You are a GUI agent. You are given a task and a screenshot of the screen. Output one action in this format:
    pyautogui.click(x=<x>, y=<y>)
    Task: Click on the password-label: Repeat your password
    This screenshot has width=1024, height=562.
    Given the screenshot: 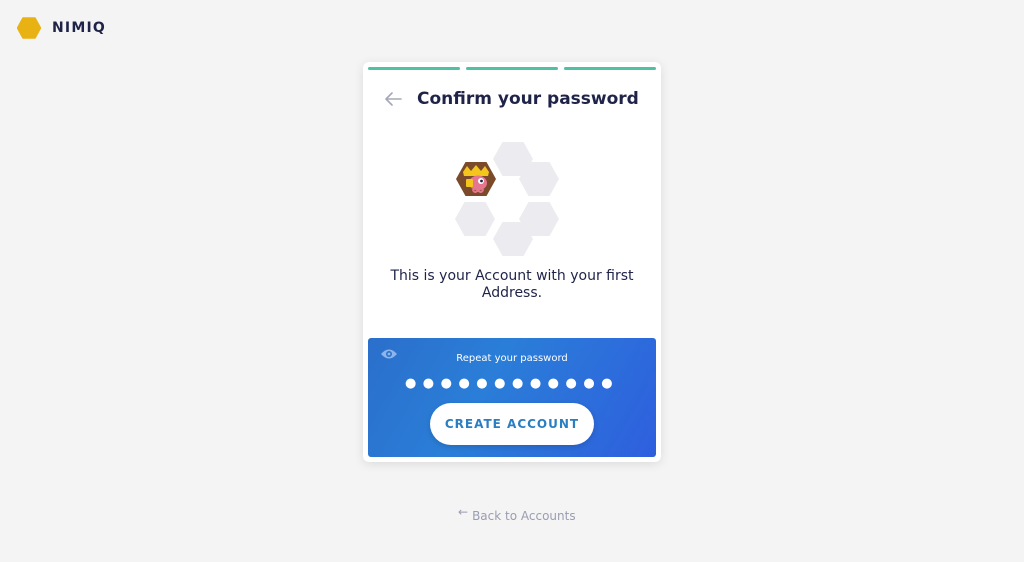 What is the action you would take?
    pyautogui.click(x=512, y=358)
    